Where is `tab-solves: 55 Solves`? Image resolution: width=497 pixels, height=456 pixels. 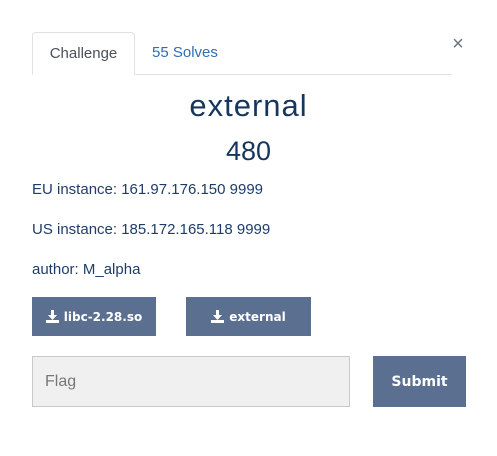
tab-solves: 55 Solves is located at coordinates (185, 53).